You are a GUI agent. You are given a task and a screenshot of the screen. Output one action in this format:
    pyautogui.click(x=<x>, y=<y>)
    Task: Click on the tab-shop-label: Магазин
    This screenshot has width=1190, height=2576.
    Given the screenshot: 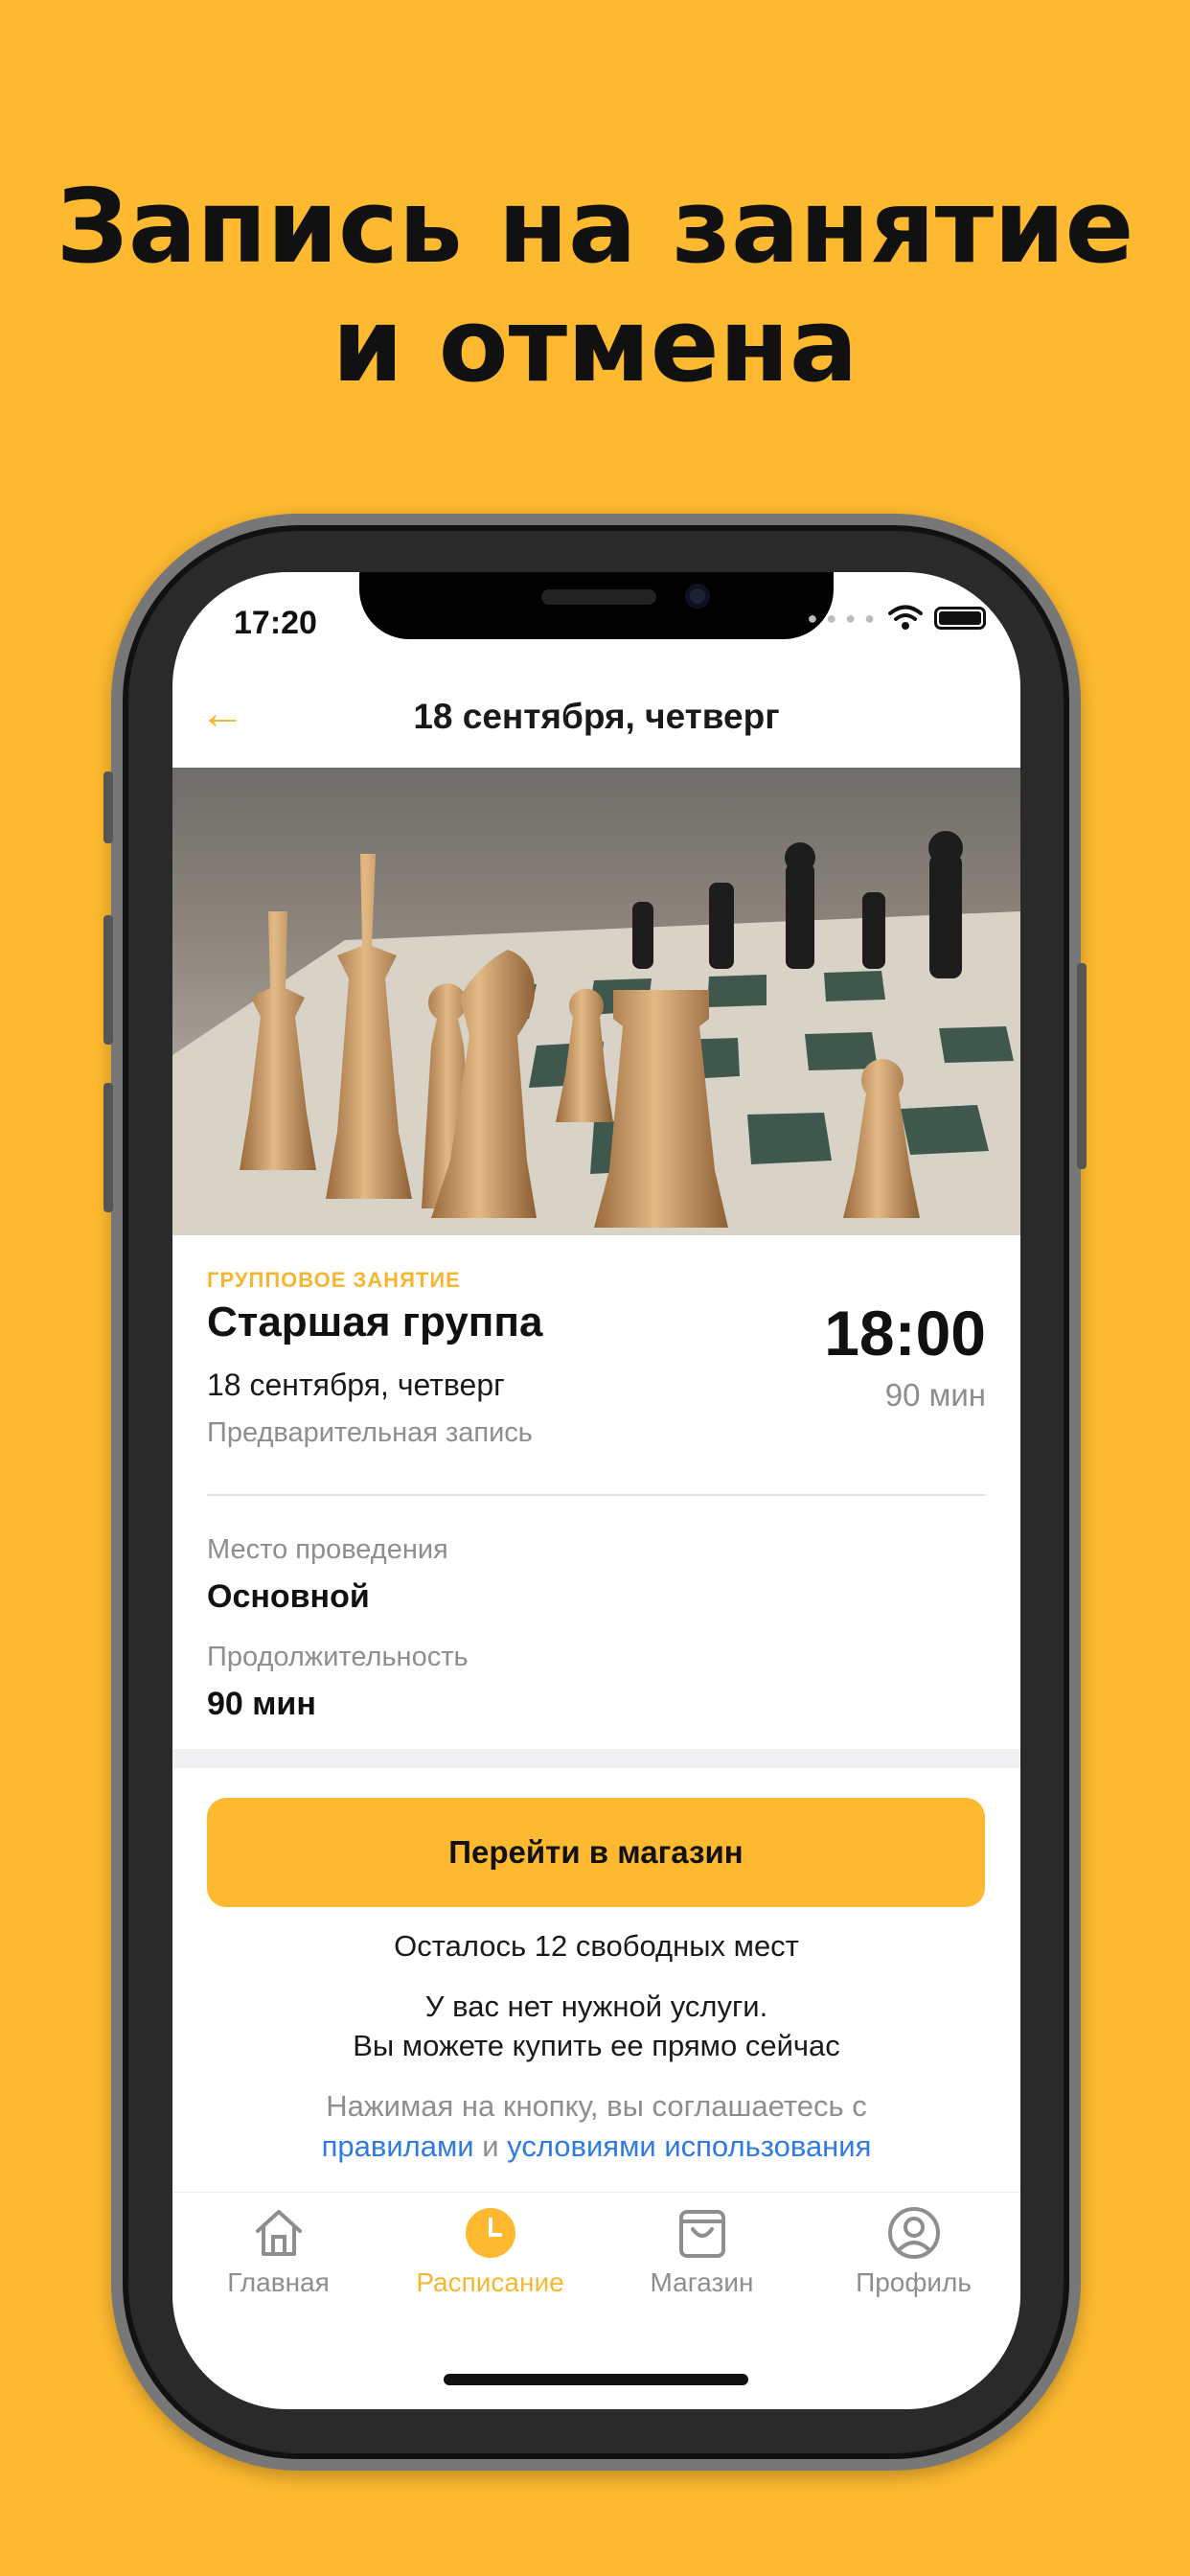 What is the action you would take?
    pyautogui.click(x=702, y=2282)
    